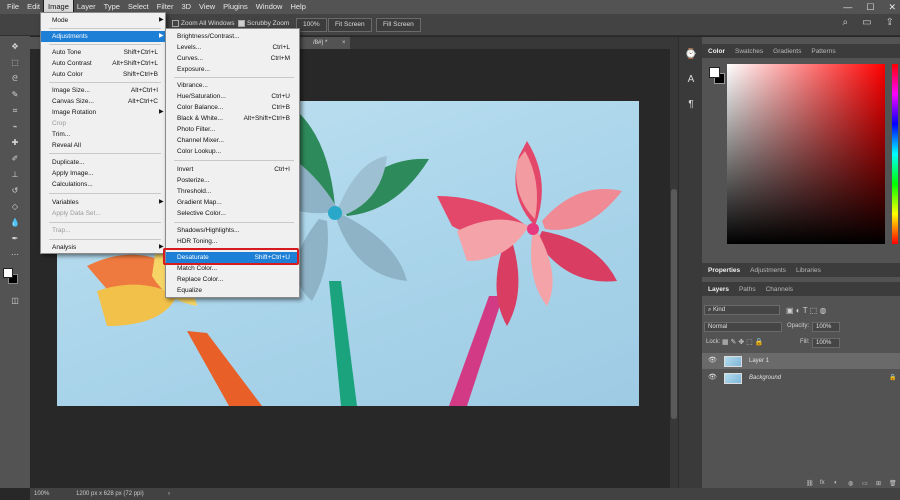 The height and width of the screenshot is (500, 900). Describe the element at coordinates (714, 72) in the screenshot. I see `panel-foreground-swatch` at that location.